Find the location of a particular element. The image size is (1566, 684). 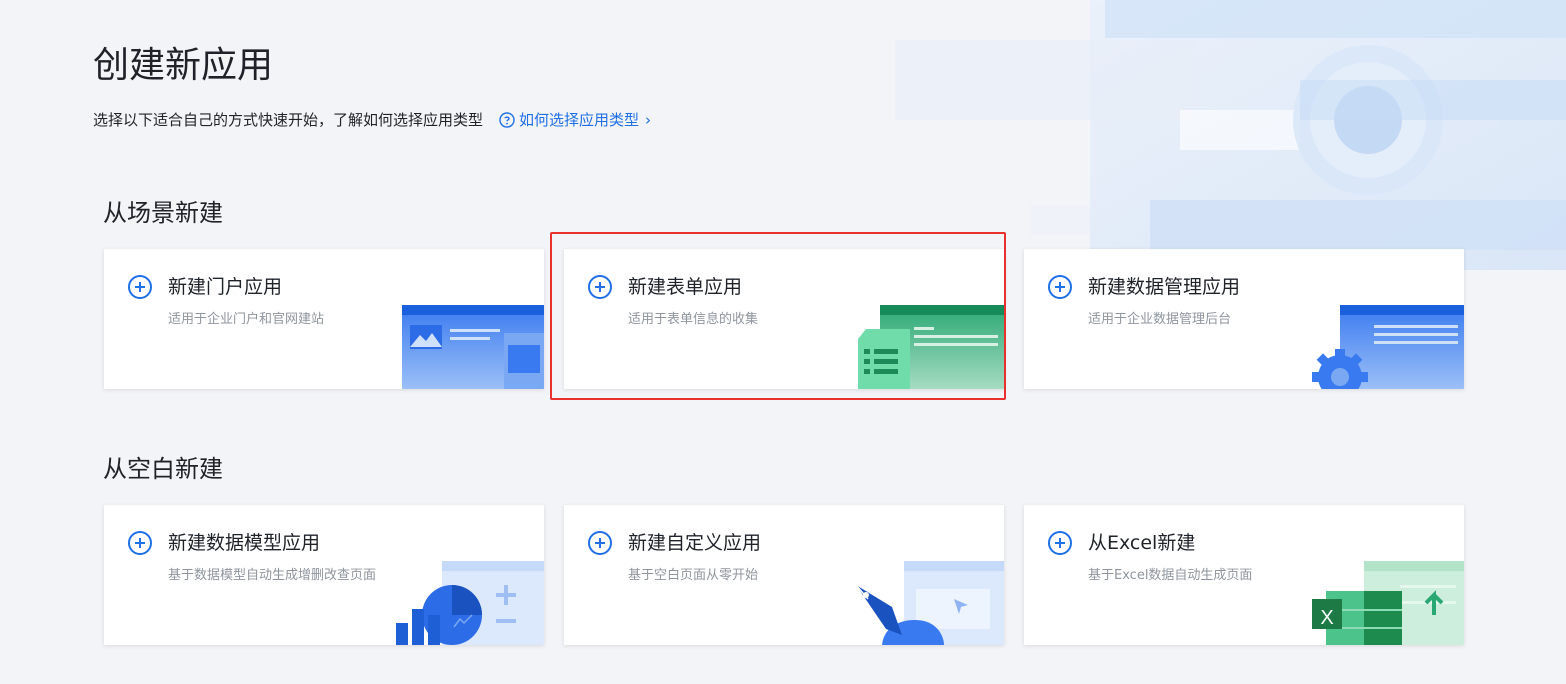

card-description: 基于空白页面从零开始 is located at coordinates (693, 575).